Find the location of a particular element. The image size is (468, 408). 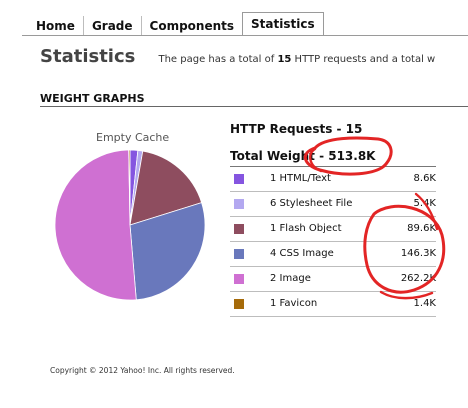

table-row: 4 CSS Image 146.3K is located at coordinates (333, 254).